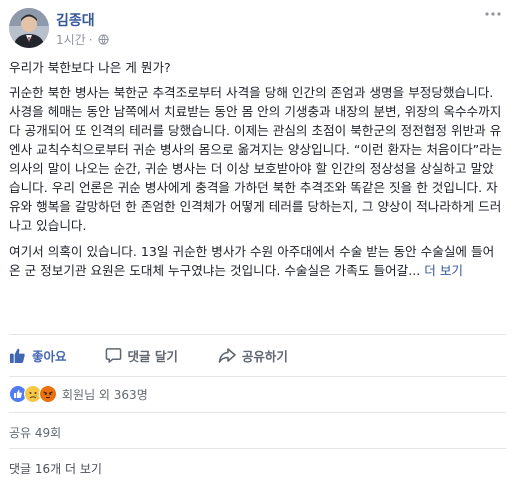  What do you see at coordinates (493, 14) in the screenshot?
I see `ellipsis-icon` at bounding box center [493, 14].